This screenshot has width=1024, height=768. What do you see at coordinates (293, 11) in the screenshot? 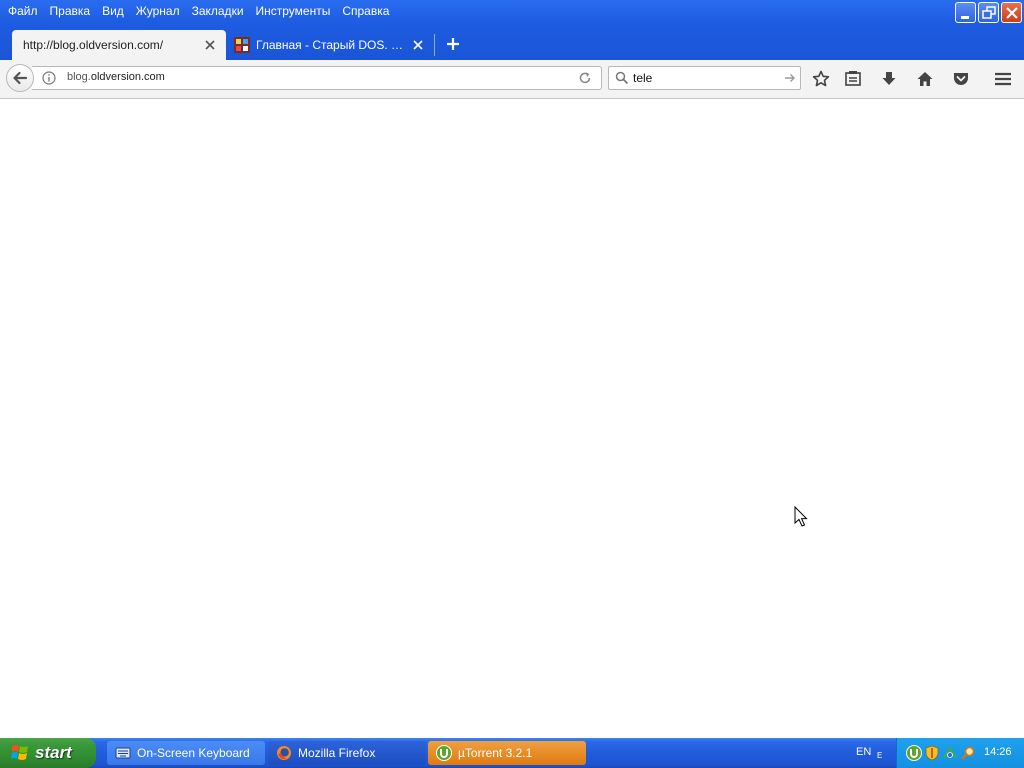
I see `menu-tools: Инструменты` at bounding box center [293, 11].